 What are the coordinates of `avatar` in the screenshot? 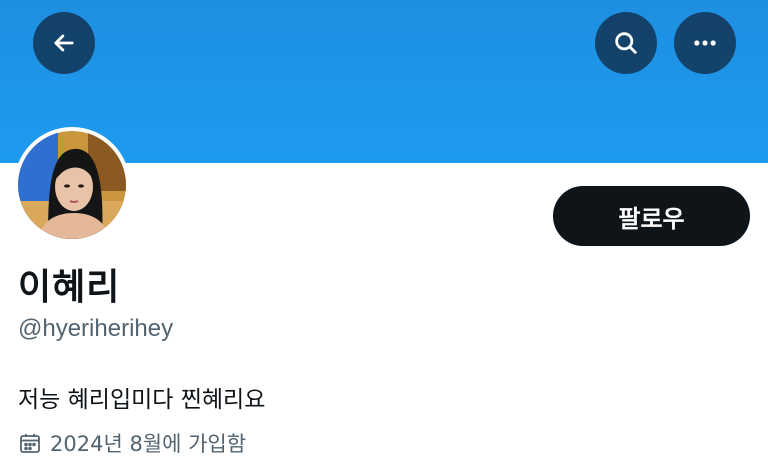 It's located at (72, 185).